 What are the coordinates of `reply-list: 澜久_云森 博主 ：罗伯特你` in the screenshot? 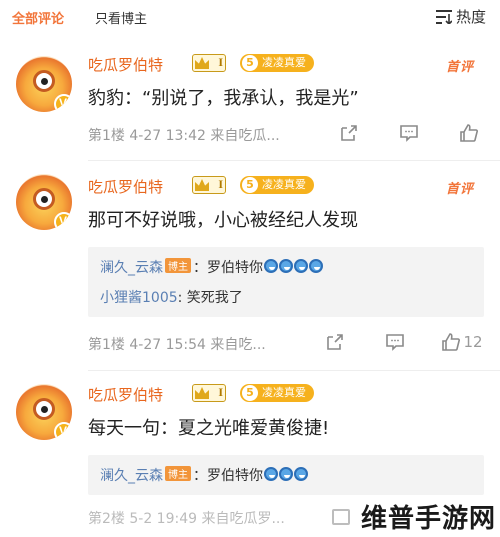 It's located at (286, 475).